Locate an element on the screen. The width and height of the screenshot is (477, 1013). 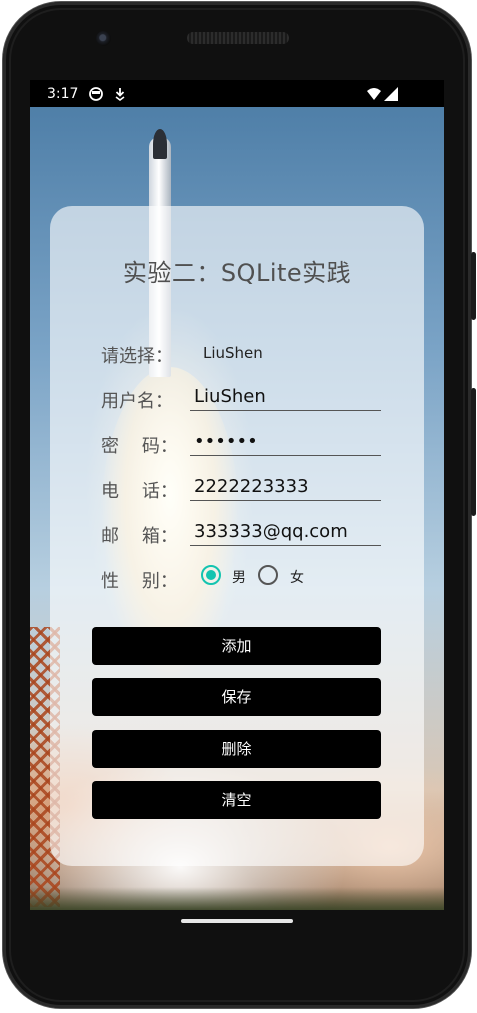
email-input is located at coordinates (285, 531).